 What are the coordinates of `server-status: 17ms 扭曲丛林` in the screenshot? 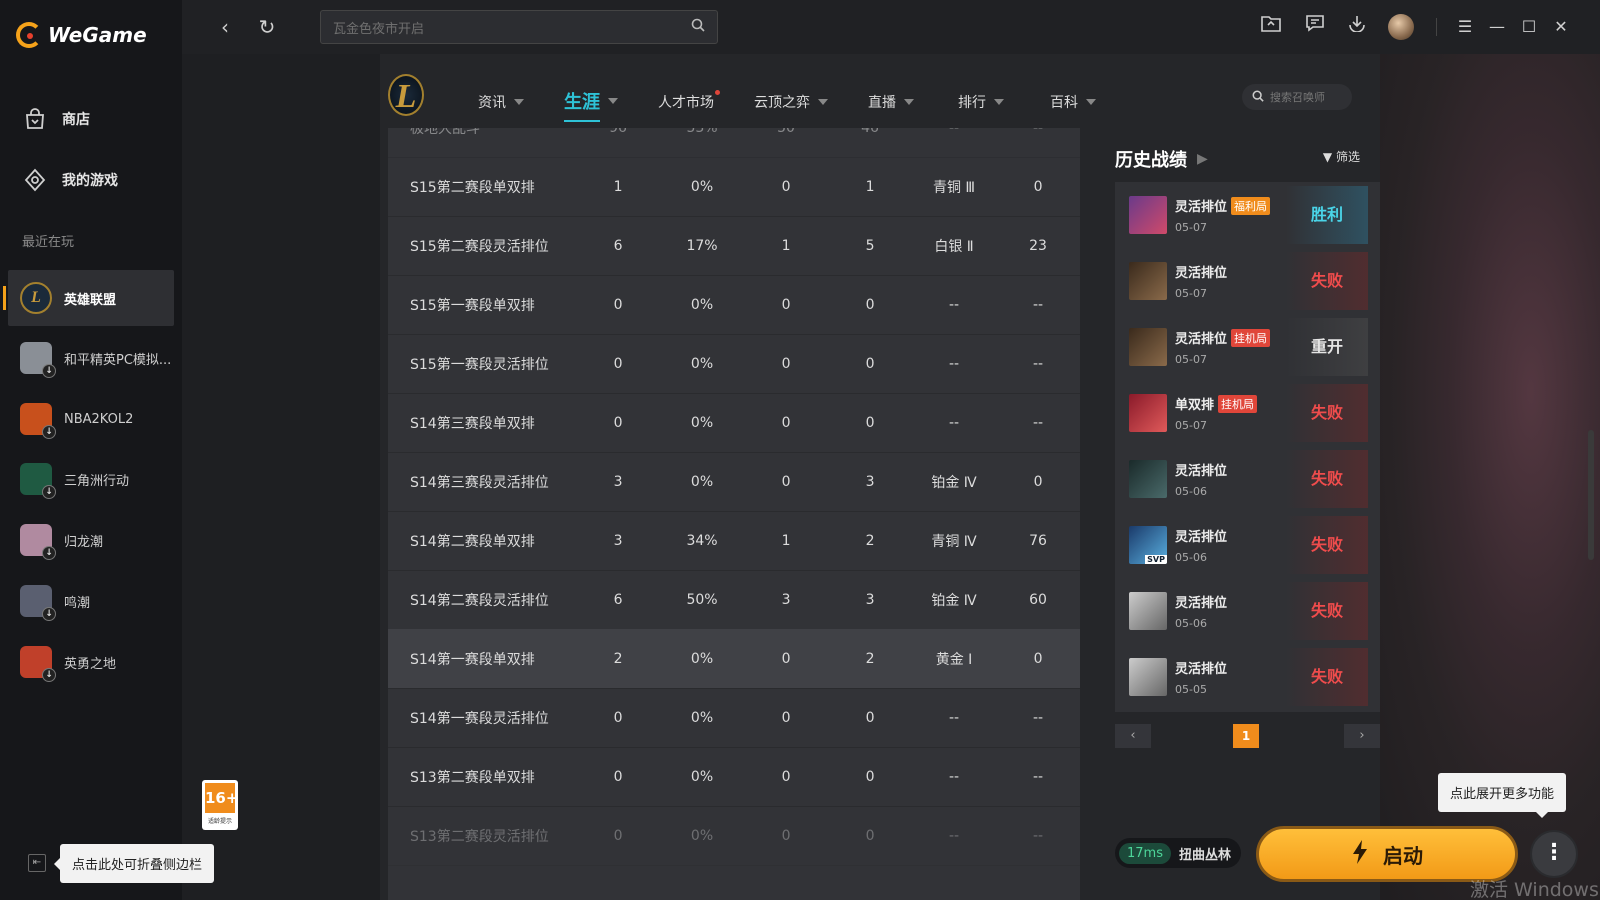 It's located at (1178, 853).